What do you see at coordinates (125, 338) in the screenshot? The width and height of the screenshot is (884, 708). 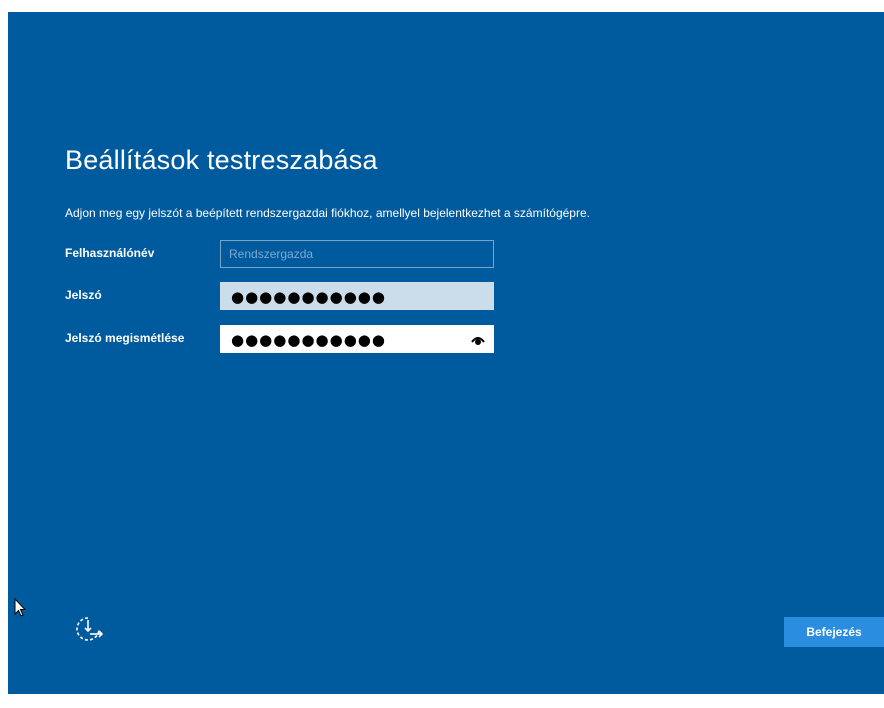 I see `confirm-password-label: Jelszó megismétlése` at bounding box center [125, 338].